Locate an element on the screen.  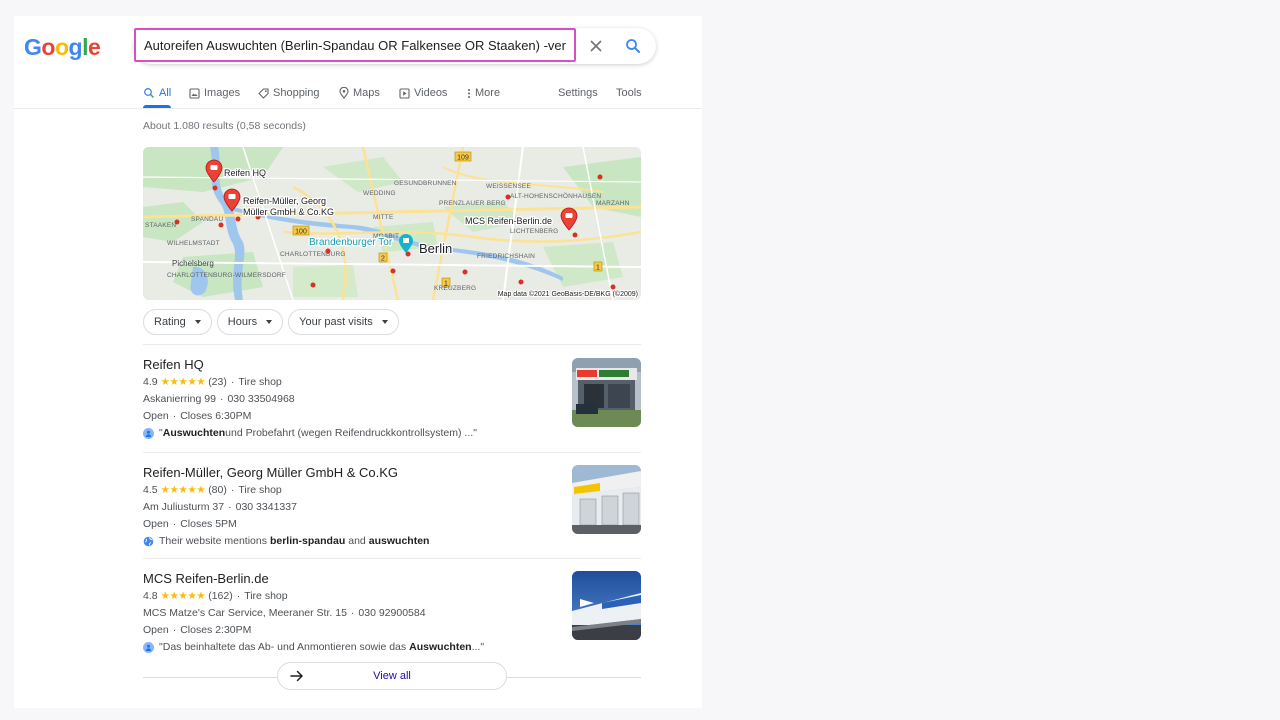
map-place-label: MCS Reifen-Berlin.de is located at coordinates (508, 221).